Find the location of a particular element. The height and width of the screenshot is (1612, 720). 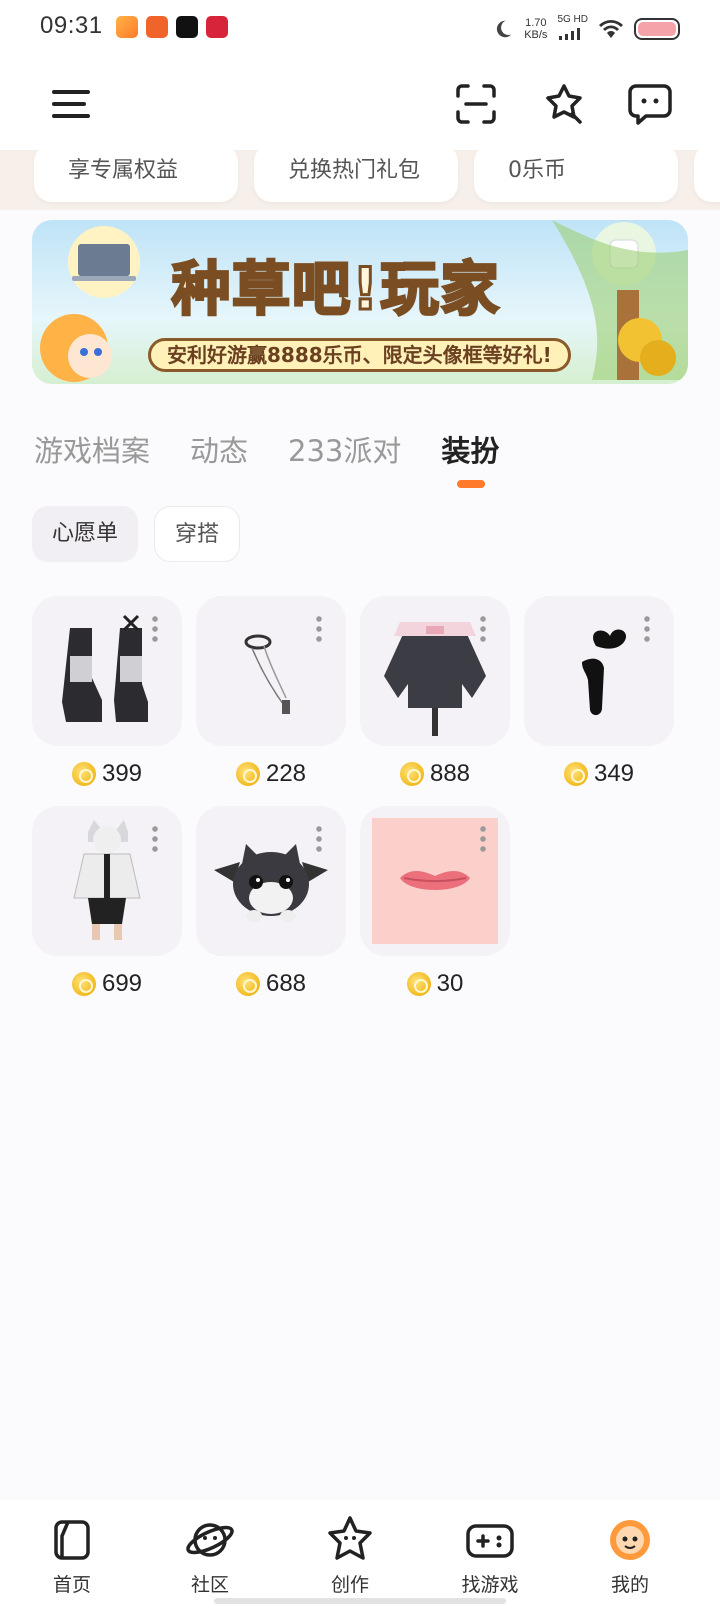

tab-233-party: 233派对 is located at coordinates (344, 449).